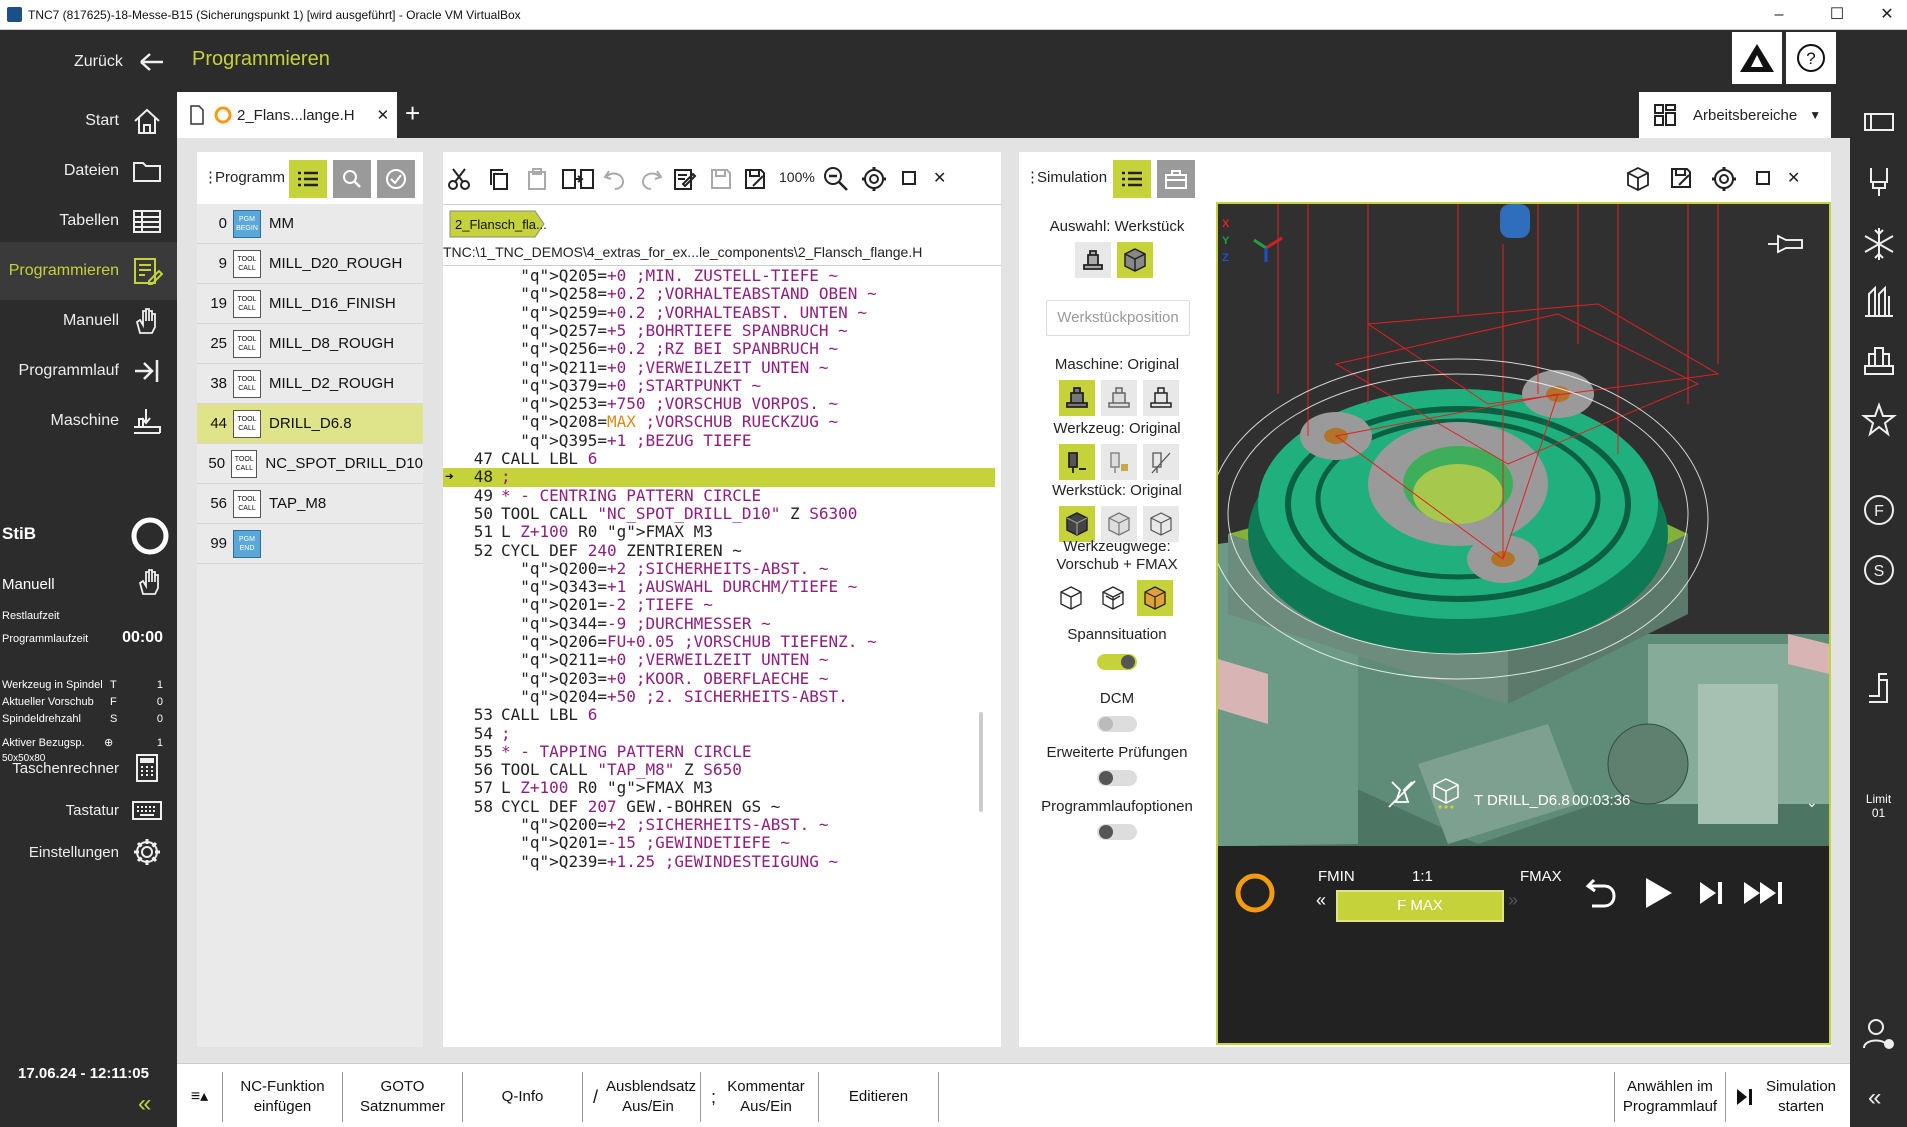 This screenshot has height=1127, width=1907. What do you see at coordinates (1119, 398) in the screenshot?
I see `machine-transparent-button` at bounding box center [1119, 398].